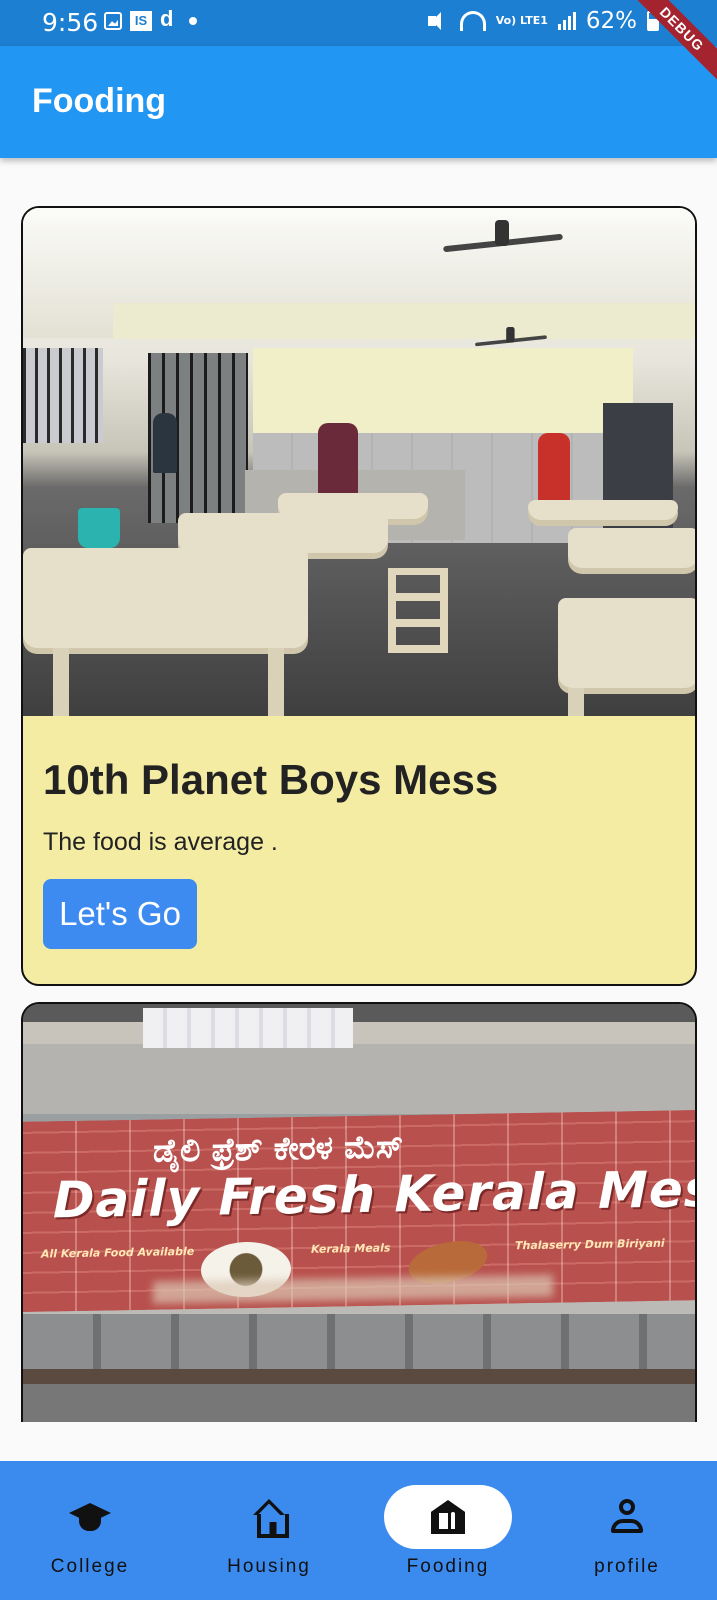  I want to click on lets-go-button: Let's Go, so click(120, 914).